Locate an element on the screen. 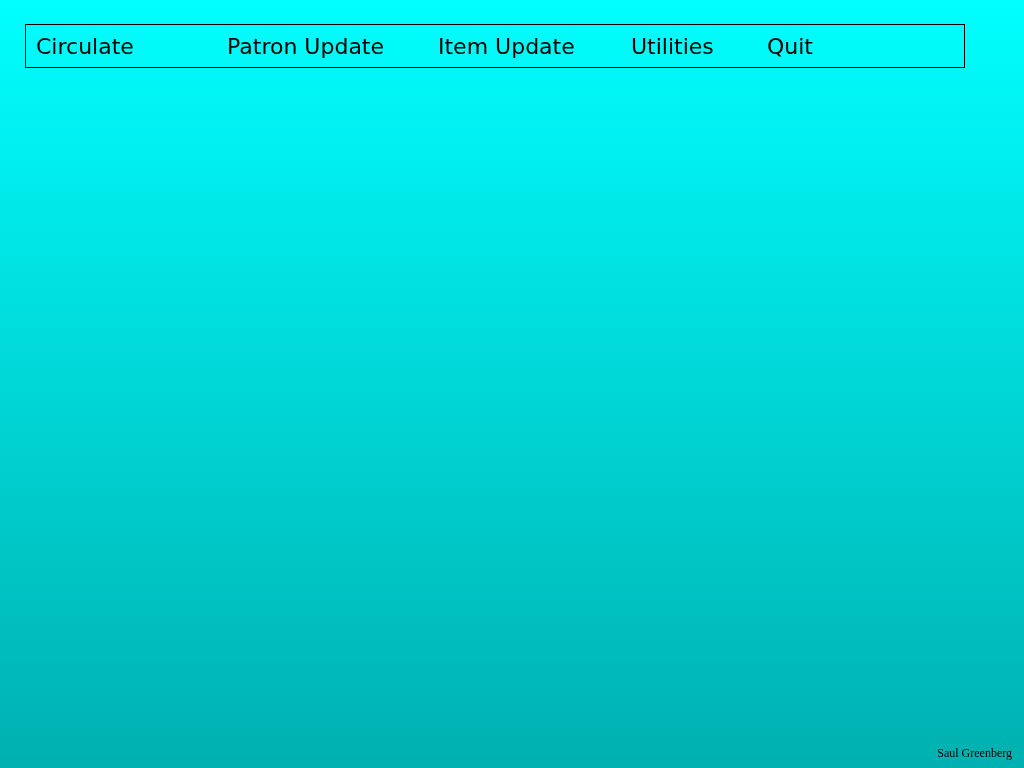  menu-item: Item Update is located at coordinates (506, 46).